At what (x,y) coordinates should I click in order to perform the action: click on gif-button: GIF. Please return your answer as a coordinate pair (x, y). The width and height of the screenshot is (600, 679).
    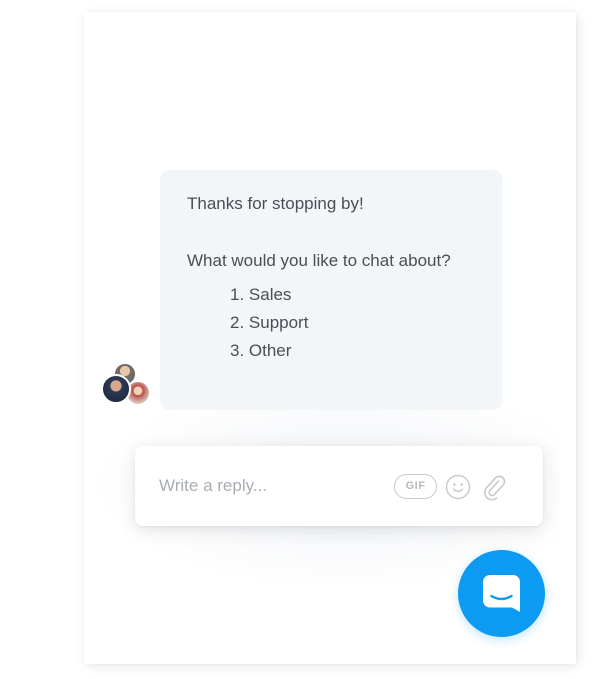
    Looking at the image, I should click on (415, 486).